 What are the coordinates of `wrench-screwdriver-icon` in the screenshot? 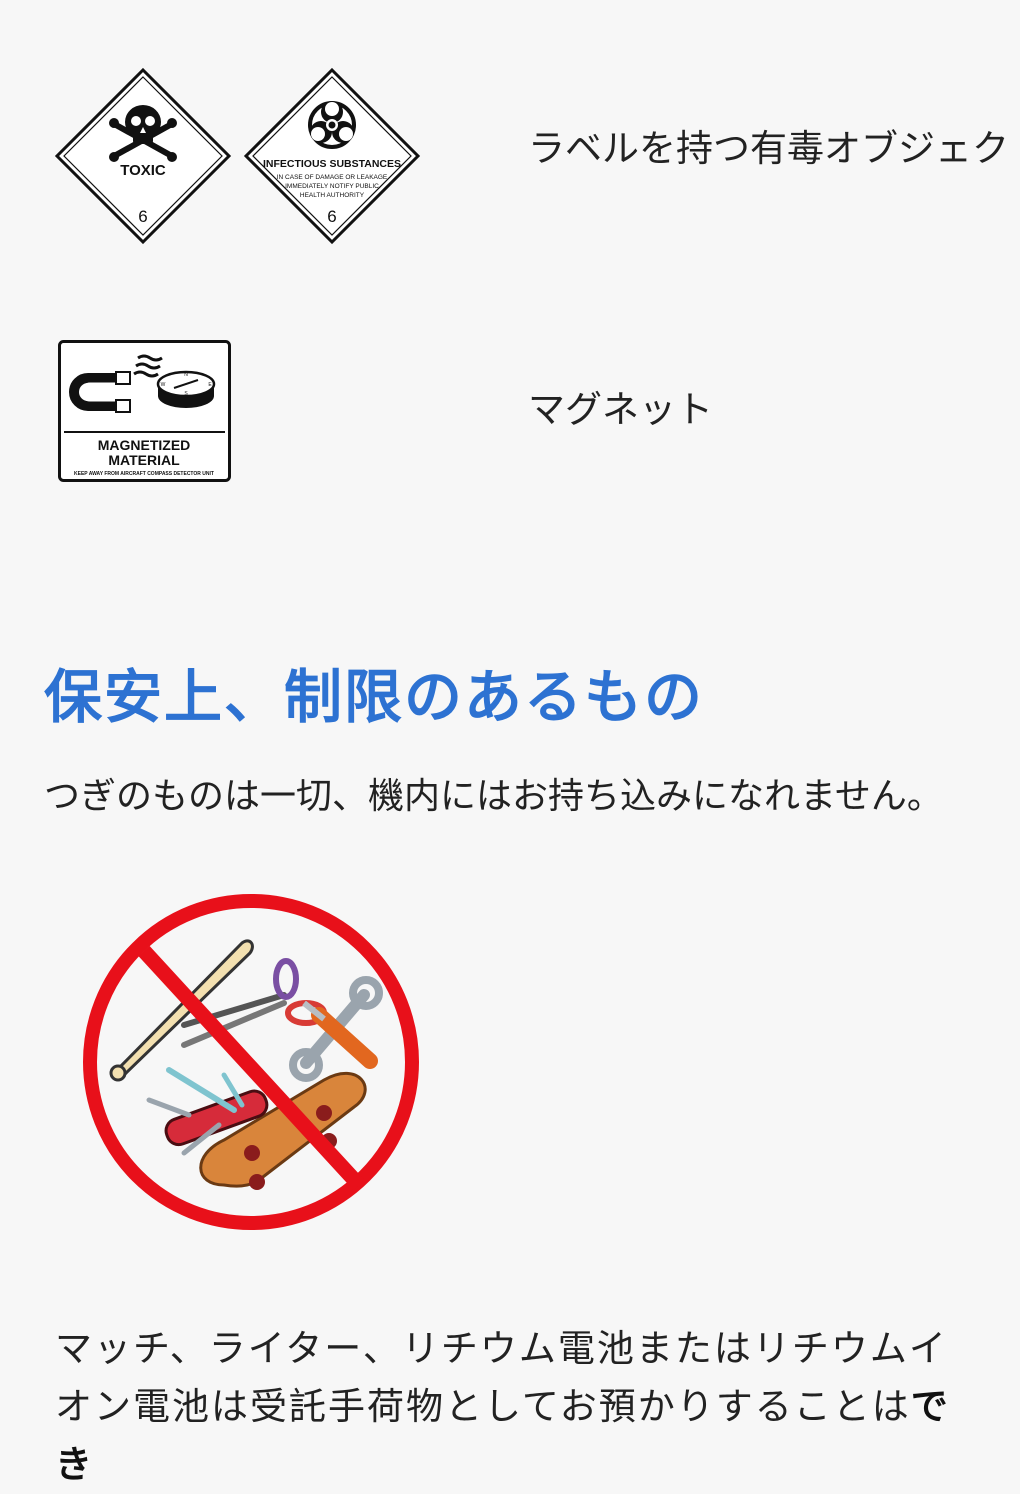 It's located at (336, 1029).